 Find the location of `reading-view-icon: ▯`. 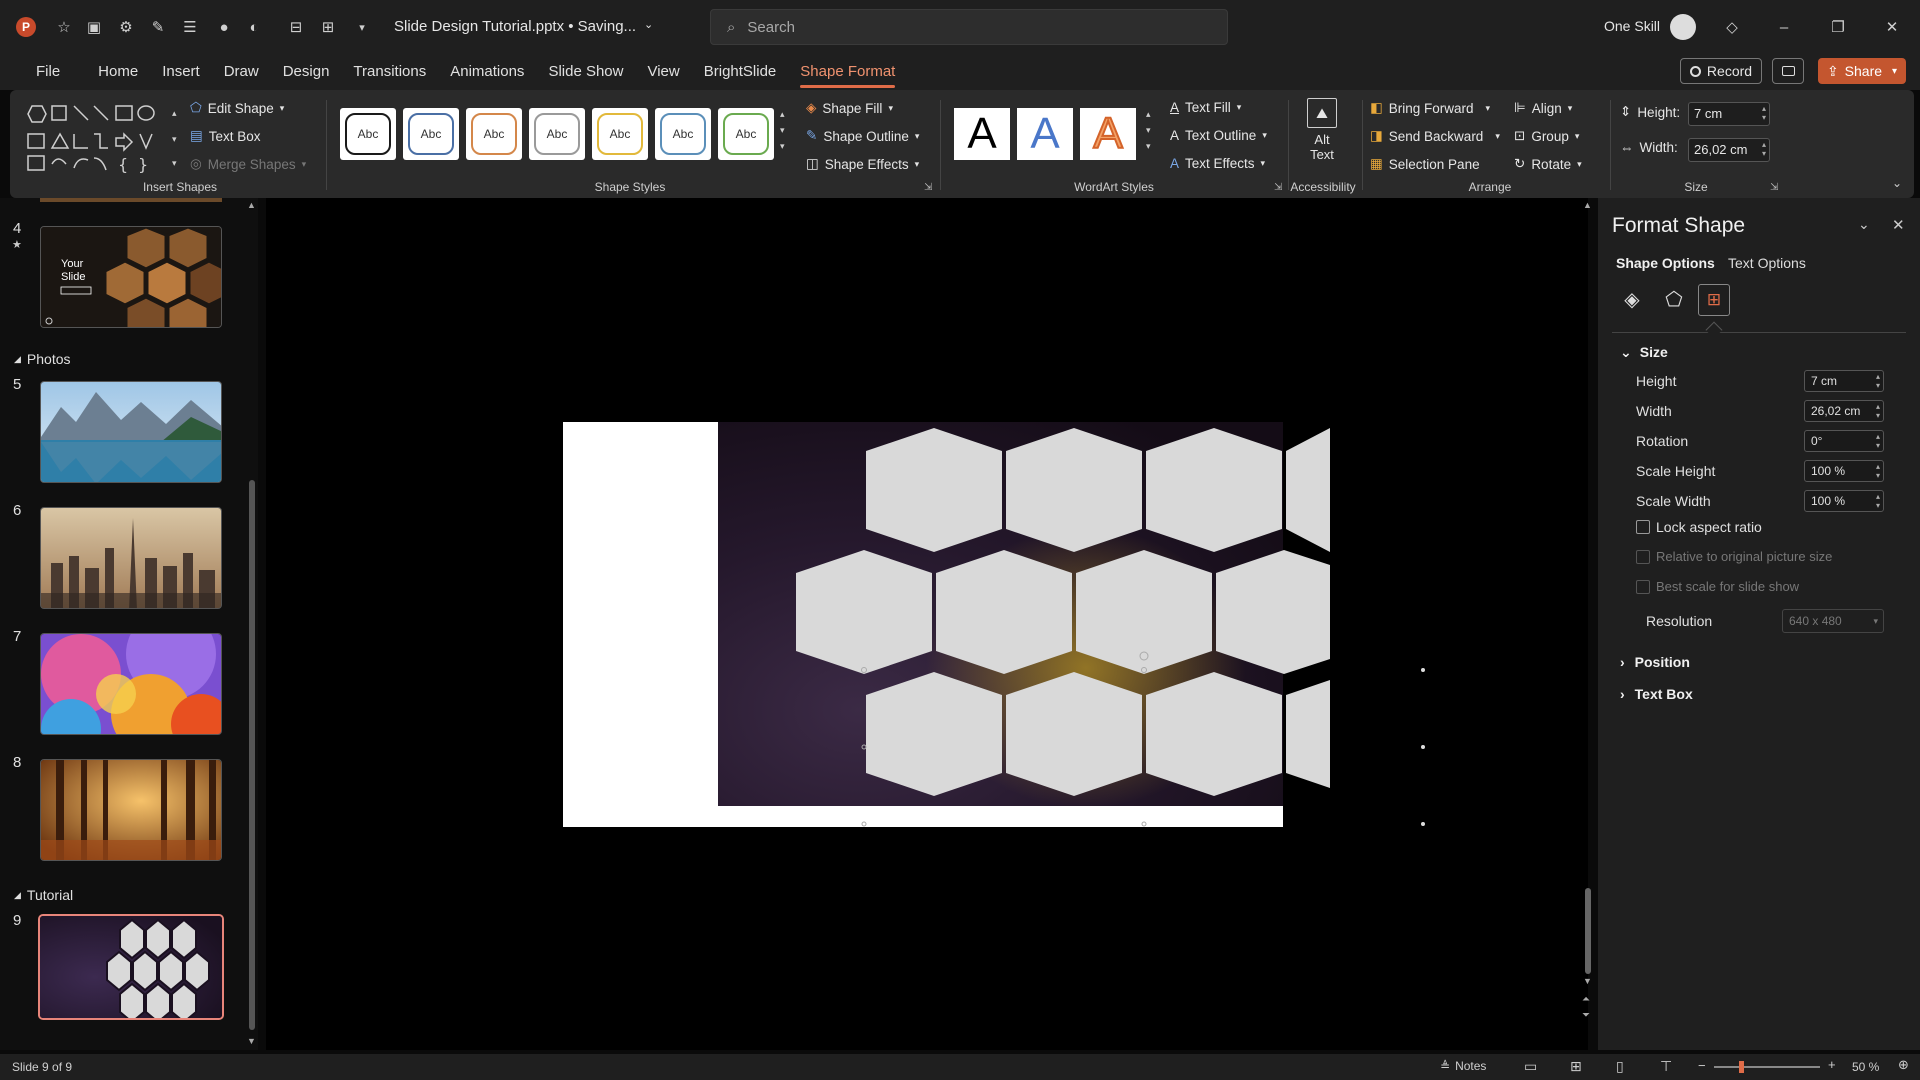

reading-view-icon: ▯ is located at coordinates (1620, 1066).